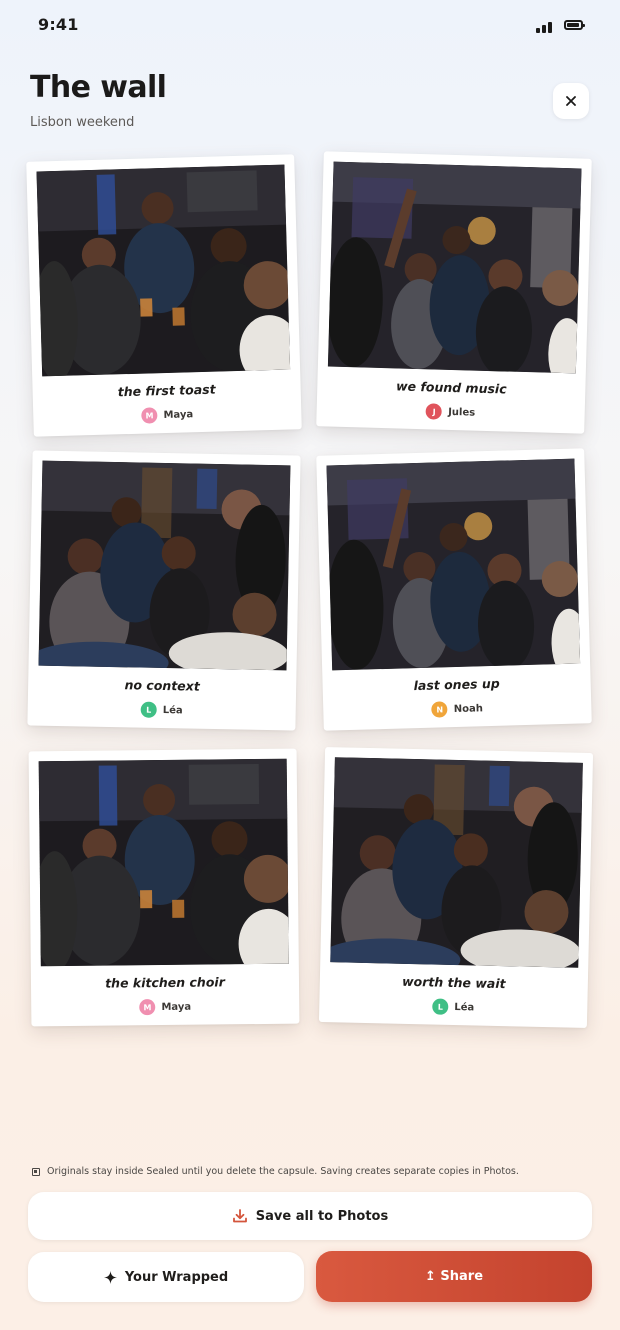  I want to click on save-all-button: Save all to Photos, so click(310, 1216).